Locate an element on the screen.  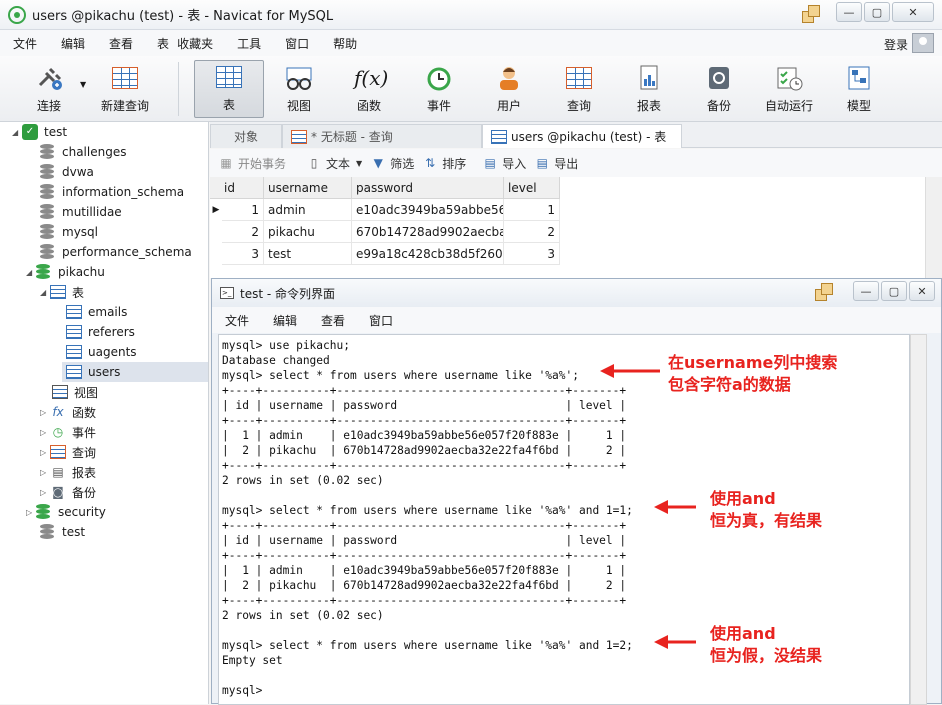
tables-button: 表 is located at coordinates (229, 89).